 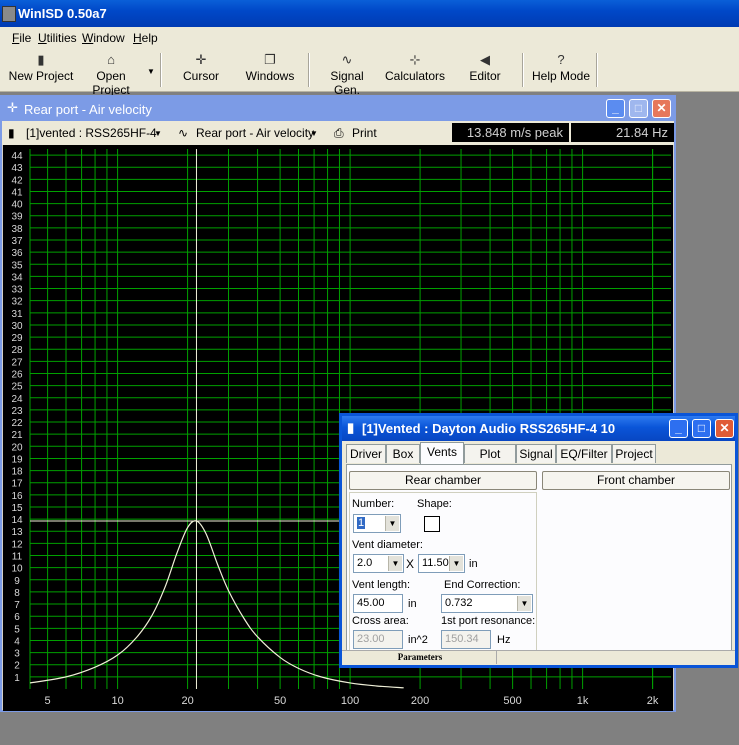 I want to click on vent-diameter-select-2: 11.50 ▼, so click(x=441, y=563).